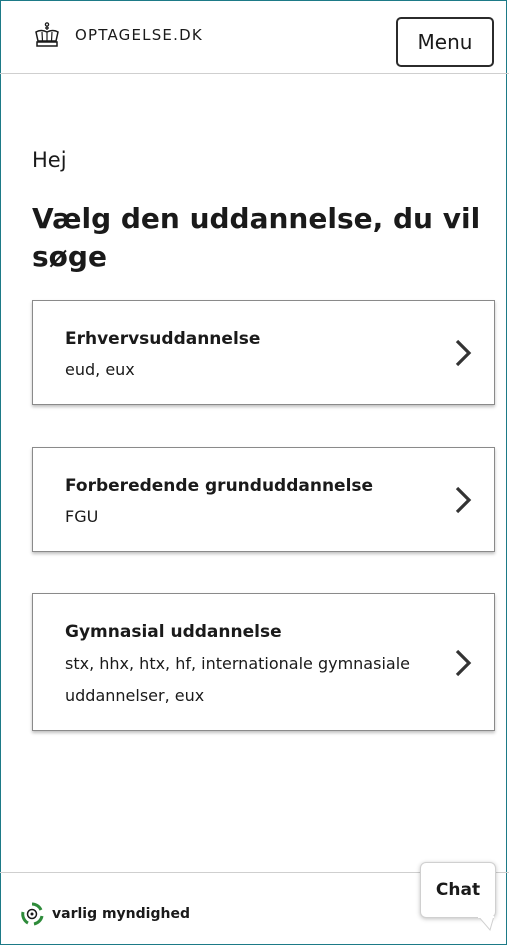  What do you see at coordinates (254, 37) in the screenshot?
I see `site-header: OPTAGELSE.DK Menu` at bounding box center [254, 37].